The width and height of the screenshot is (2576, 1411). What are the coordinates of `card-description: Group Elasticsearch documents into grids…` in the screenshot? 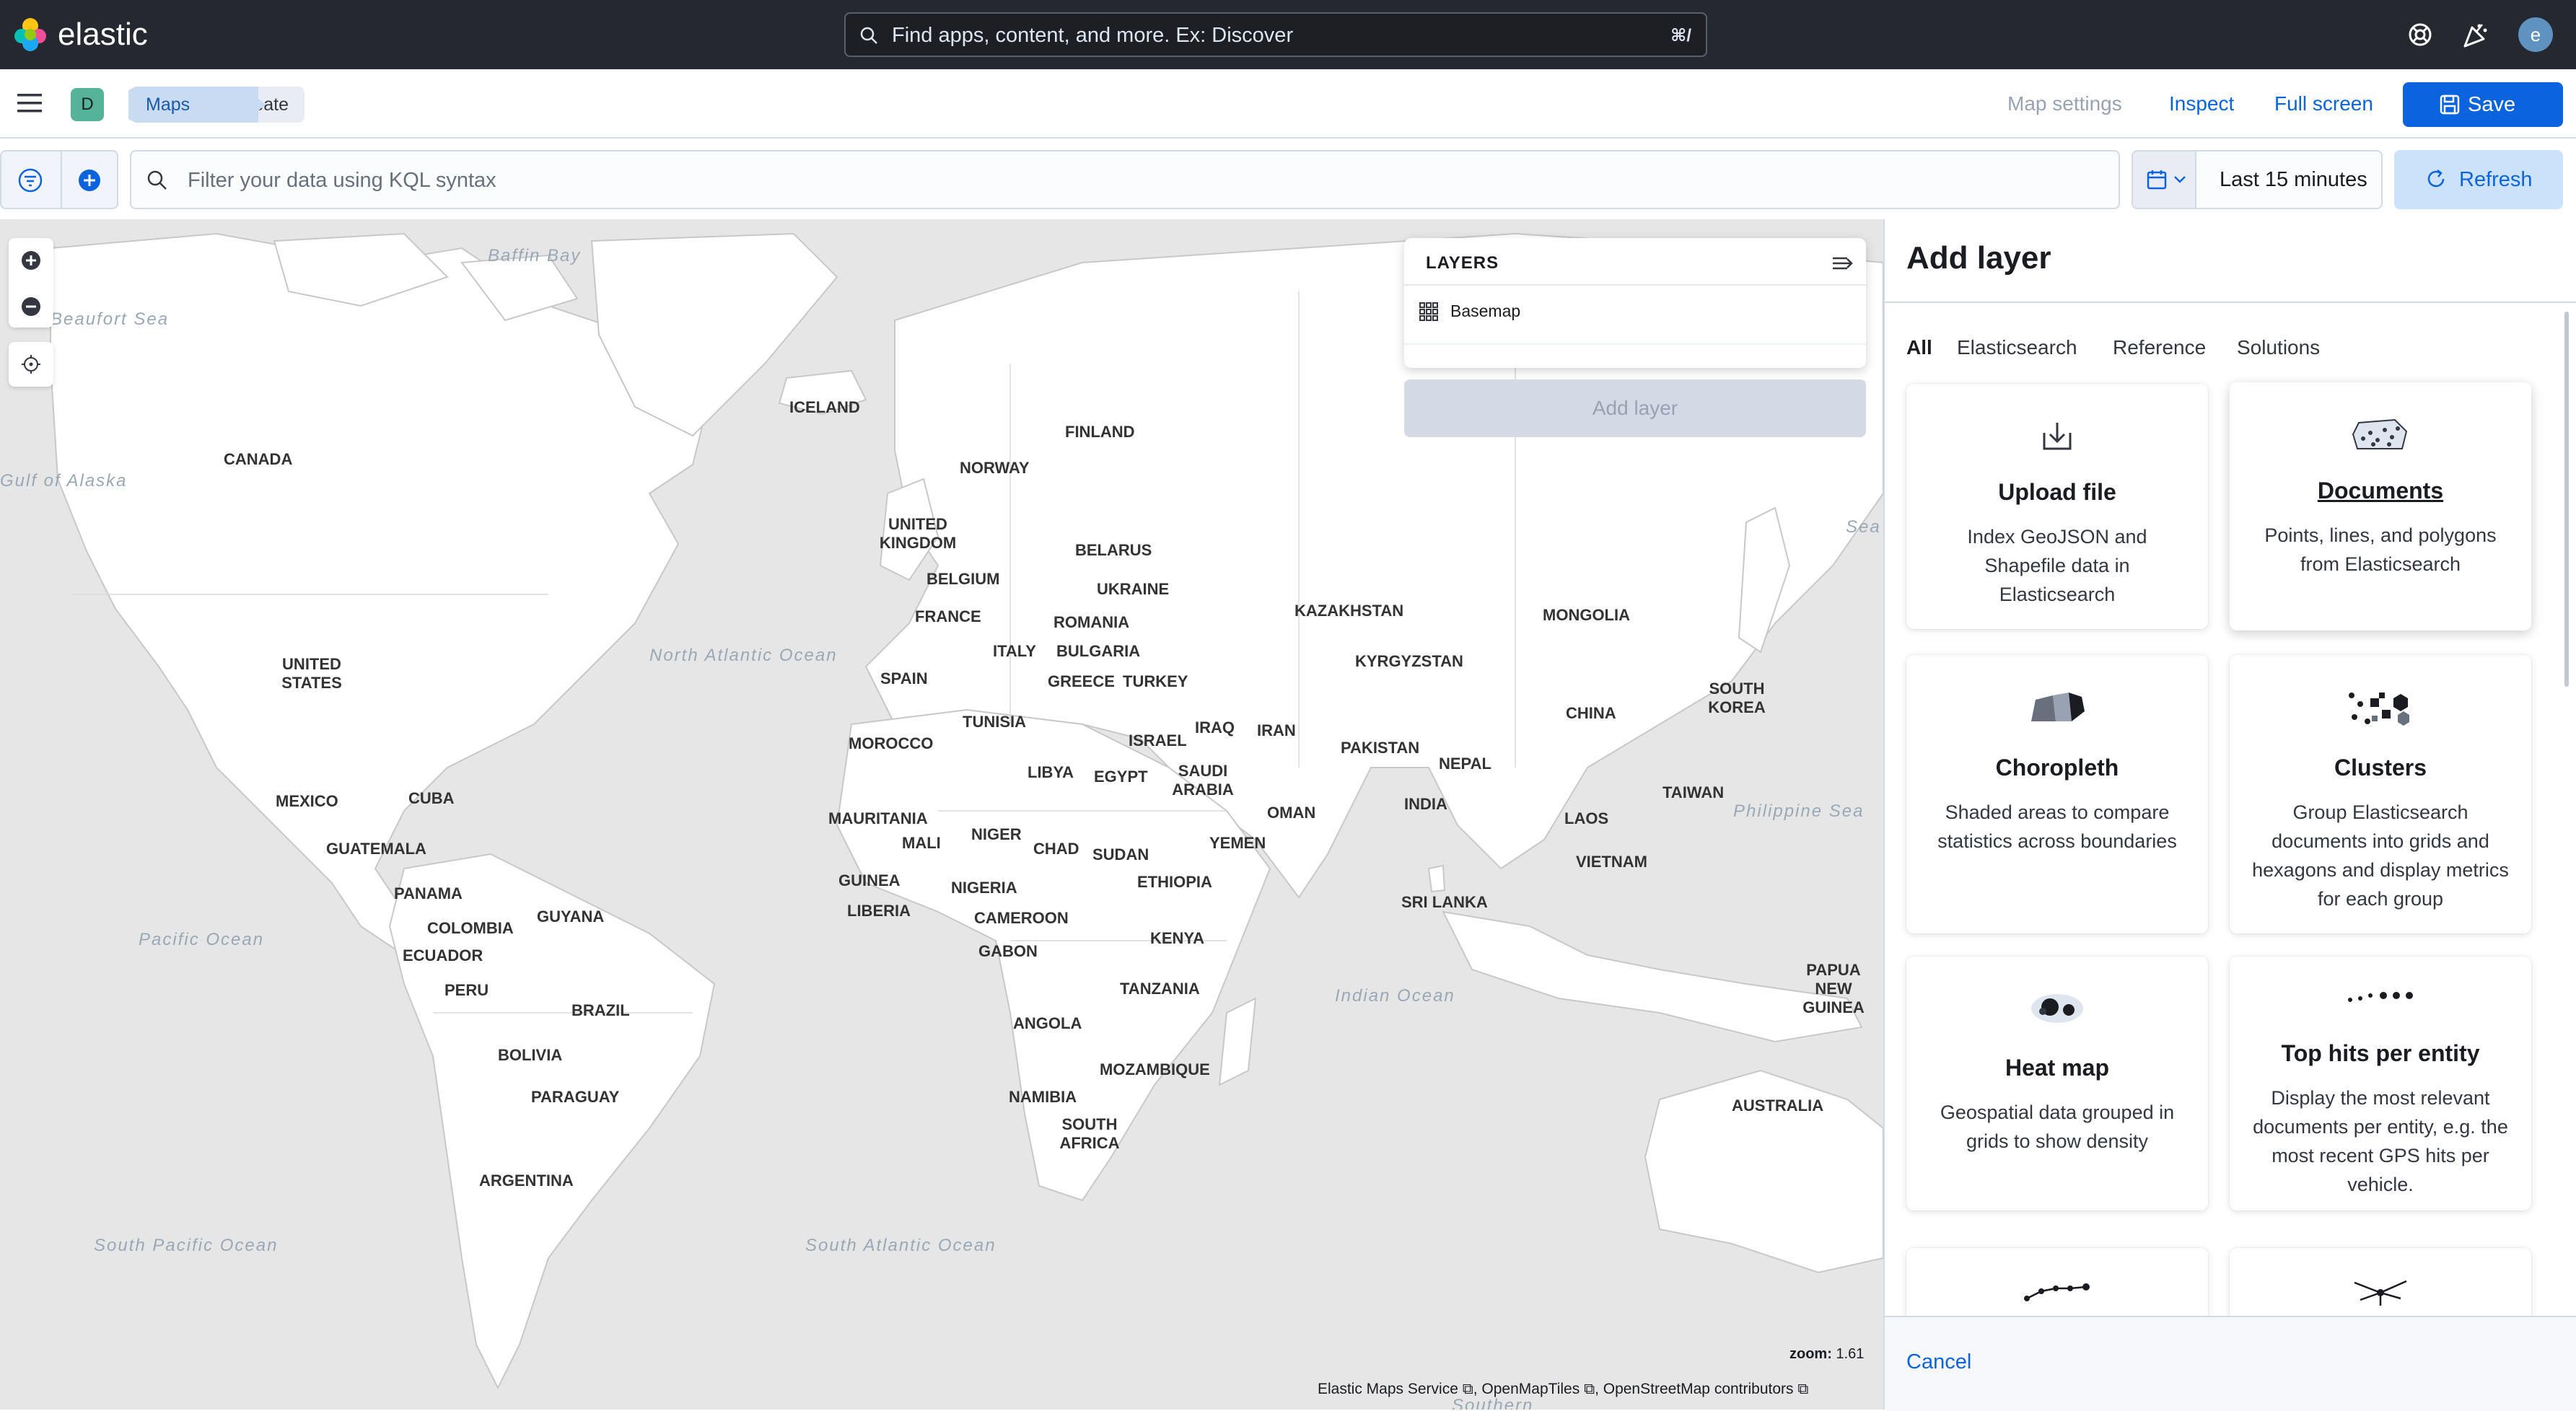 It's located at (2380, 855).